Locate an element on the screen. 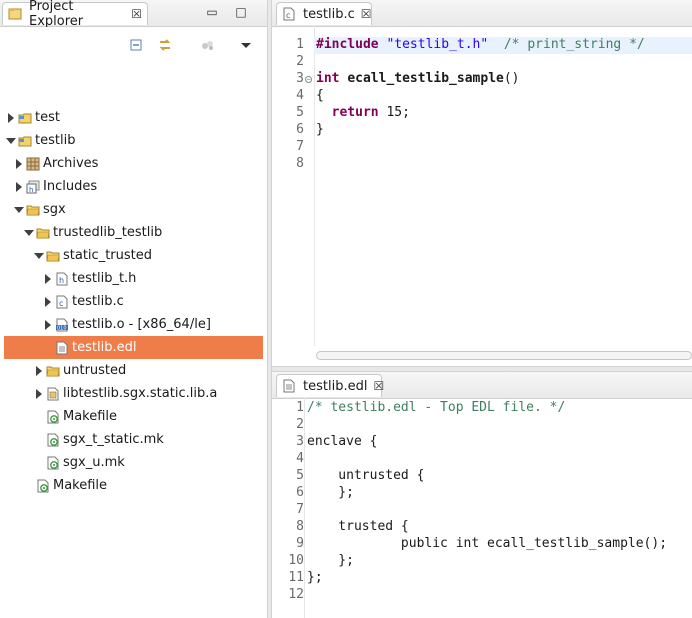  object-file-icon: 010 is located at coordinates (62, 325).